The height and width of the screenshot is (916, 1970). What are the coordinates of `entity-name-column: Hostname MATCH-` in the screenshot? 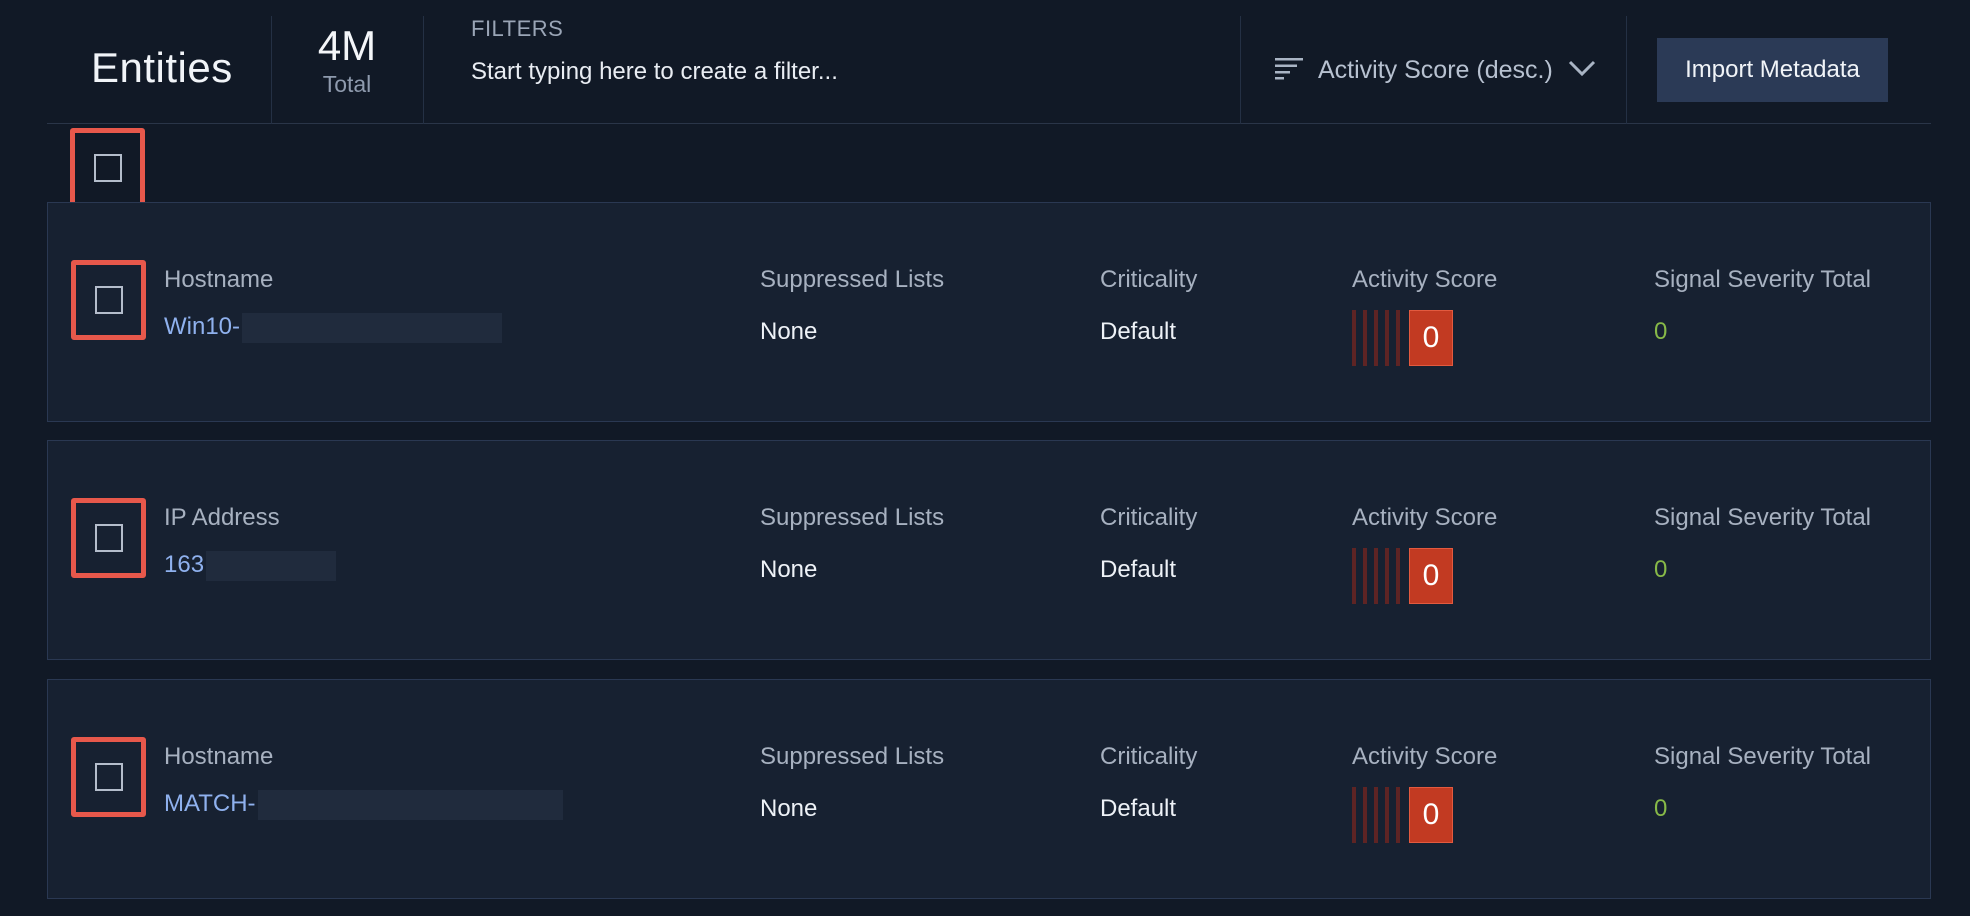 It's located at (363, 781).